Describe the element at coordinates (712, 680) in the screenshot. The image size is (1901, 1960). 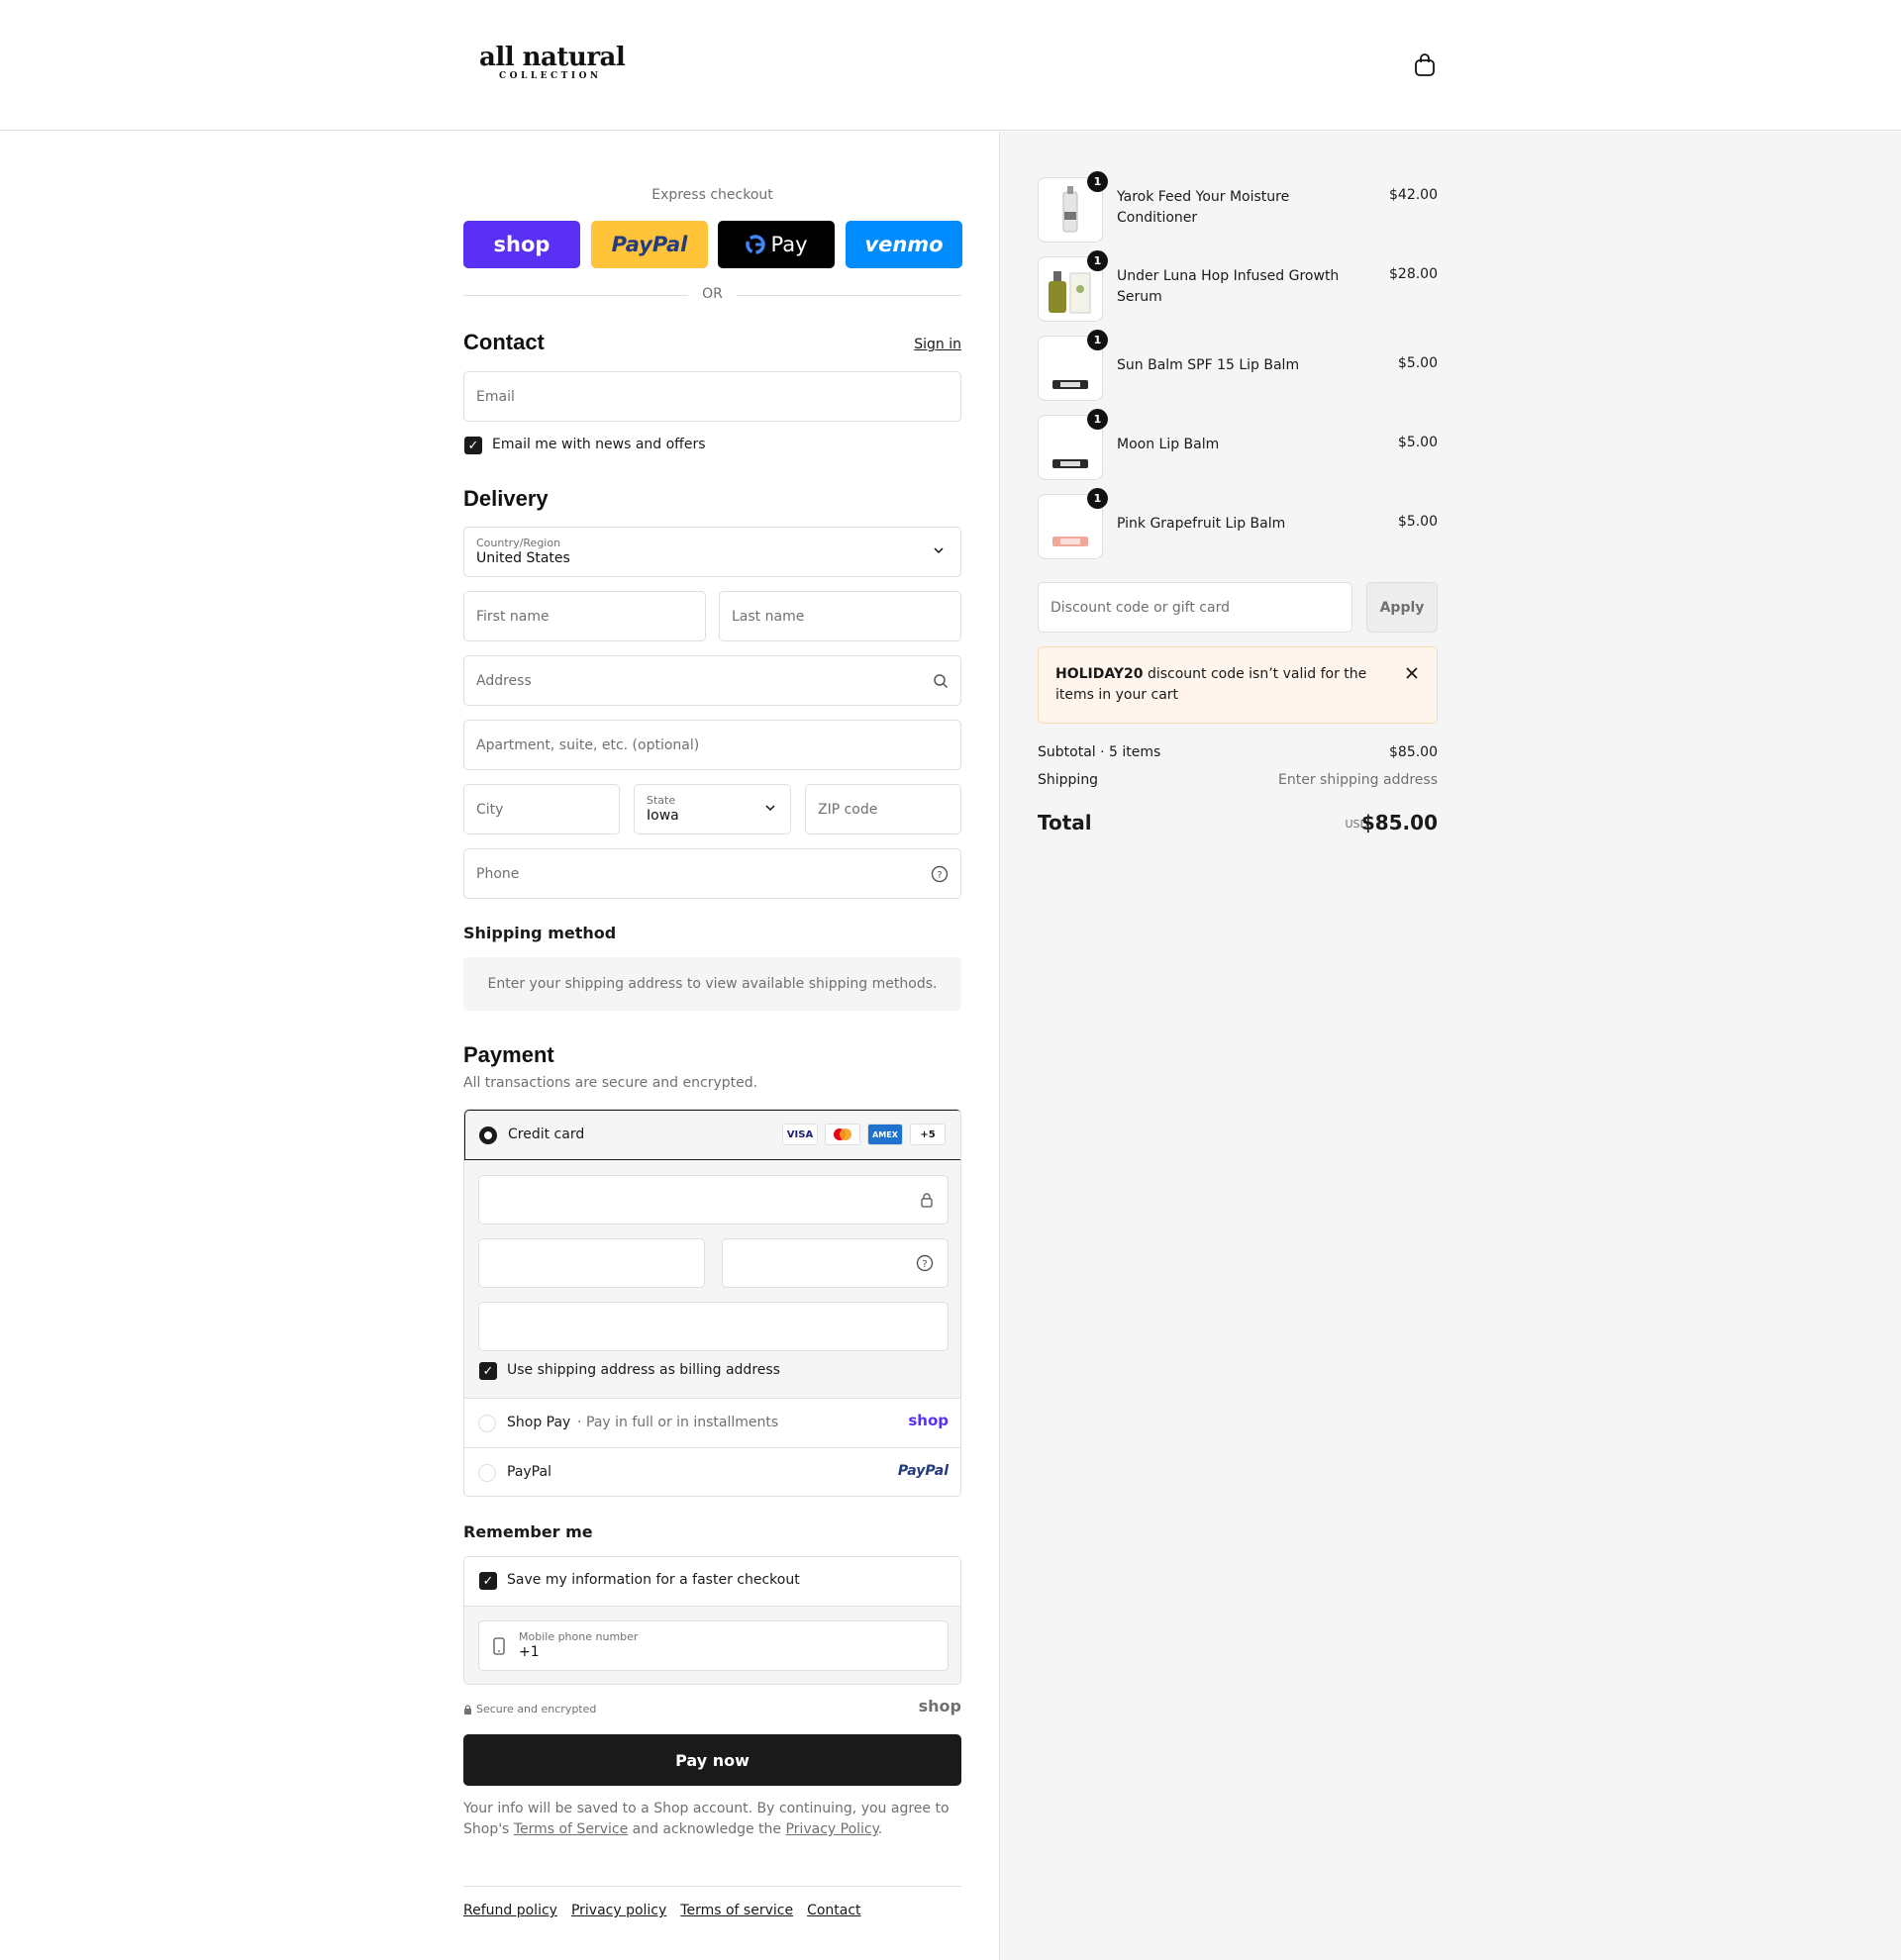
I see `address-field: Address` at that location.